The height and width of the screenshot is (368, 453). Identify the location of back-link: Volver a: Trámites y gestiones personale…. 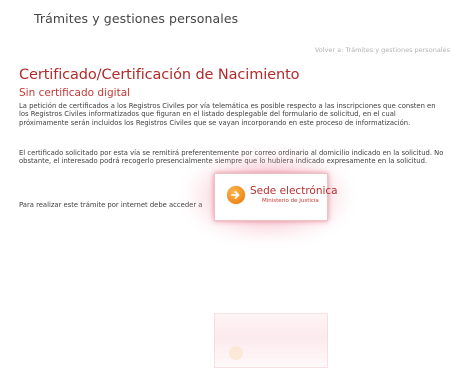
(382, 50).